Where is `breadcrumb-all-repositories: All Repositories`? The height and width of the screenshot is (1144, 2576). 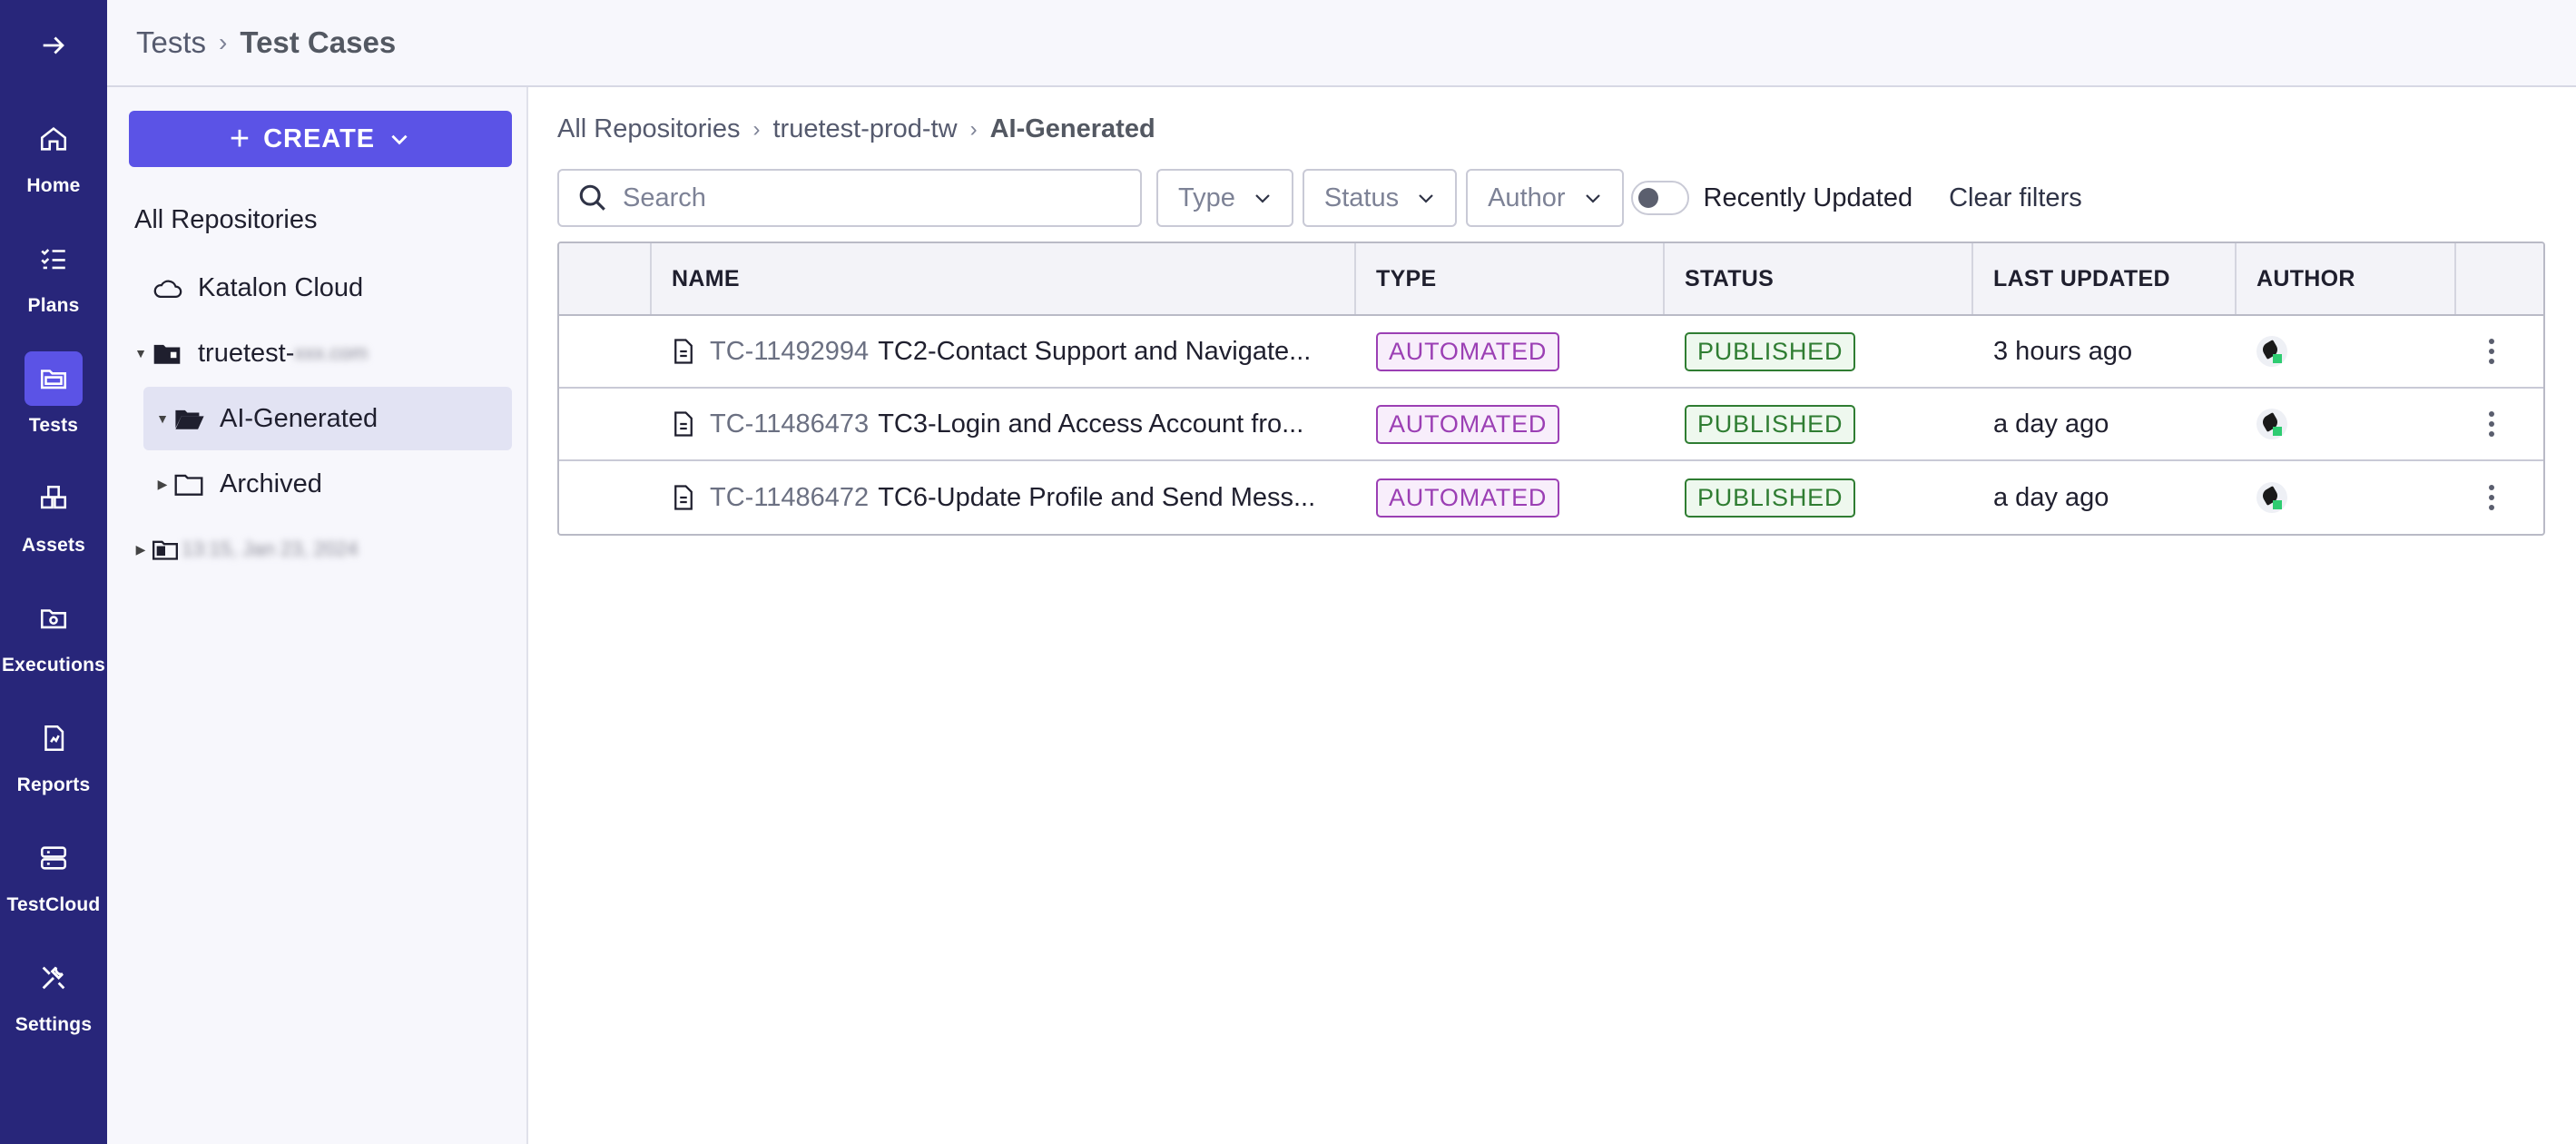
breadcrumb-all-repositories: All Repositories is located at coordinates (648, 129).